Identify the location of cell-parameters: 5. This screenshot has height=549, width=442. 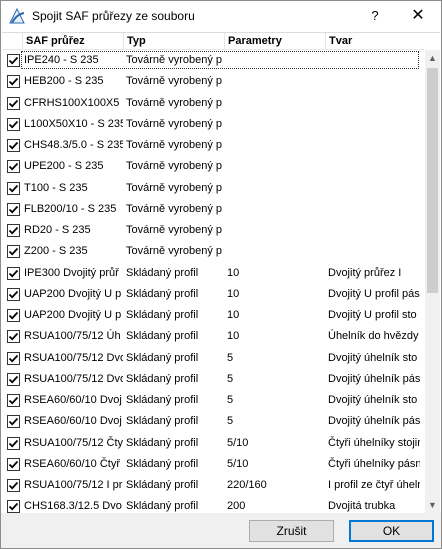
(230, 421).